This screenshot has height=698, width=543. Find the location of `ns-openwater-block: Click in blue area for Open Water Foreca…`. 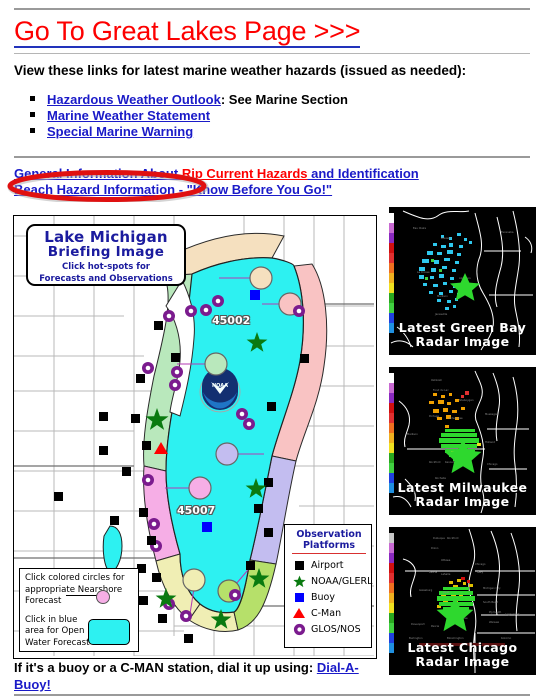

ns-openwater-block: Click in blue area for Open Water Foreca… is located at coordinates (79, 632).